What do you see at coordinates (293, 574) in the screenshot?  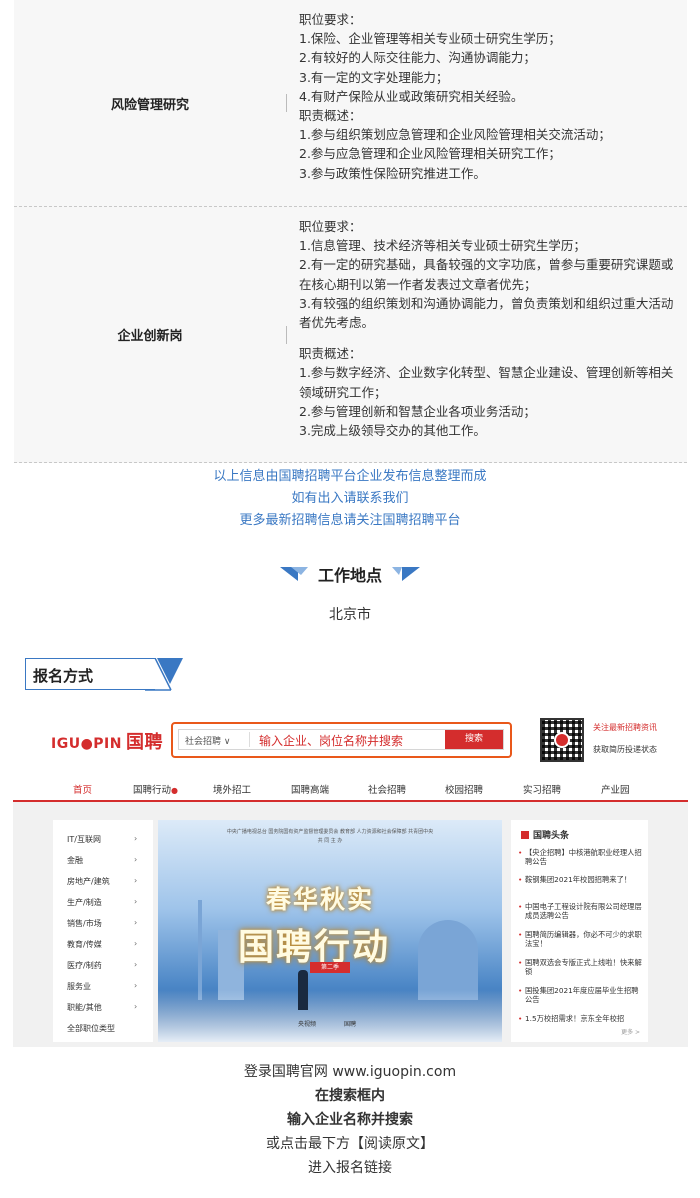 I see `triangle-left-icon` at bounding box center [293, 574].